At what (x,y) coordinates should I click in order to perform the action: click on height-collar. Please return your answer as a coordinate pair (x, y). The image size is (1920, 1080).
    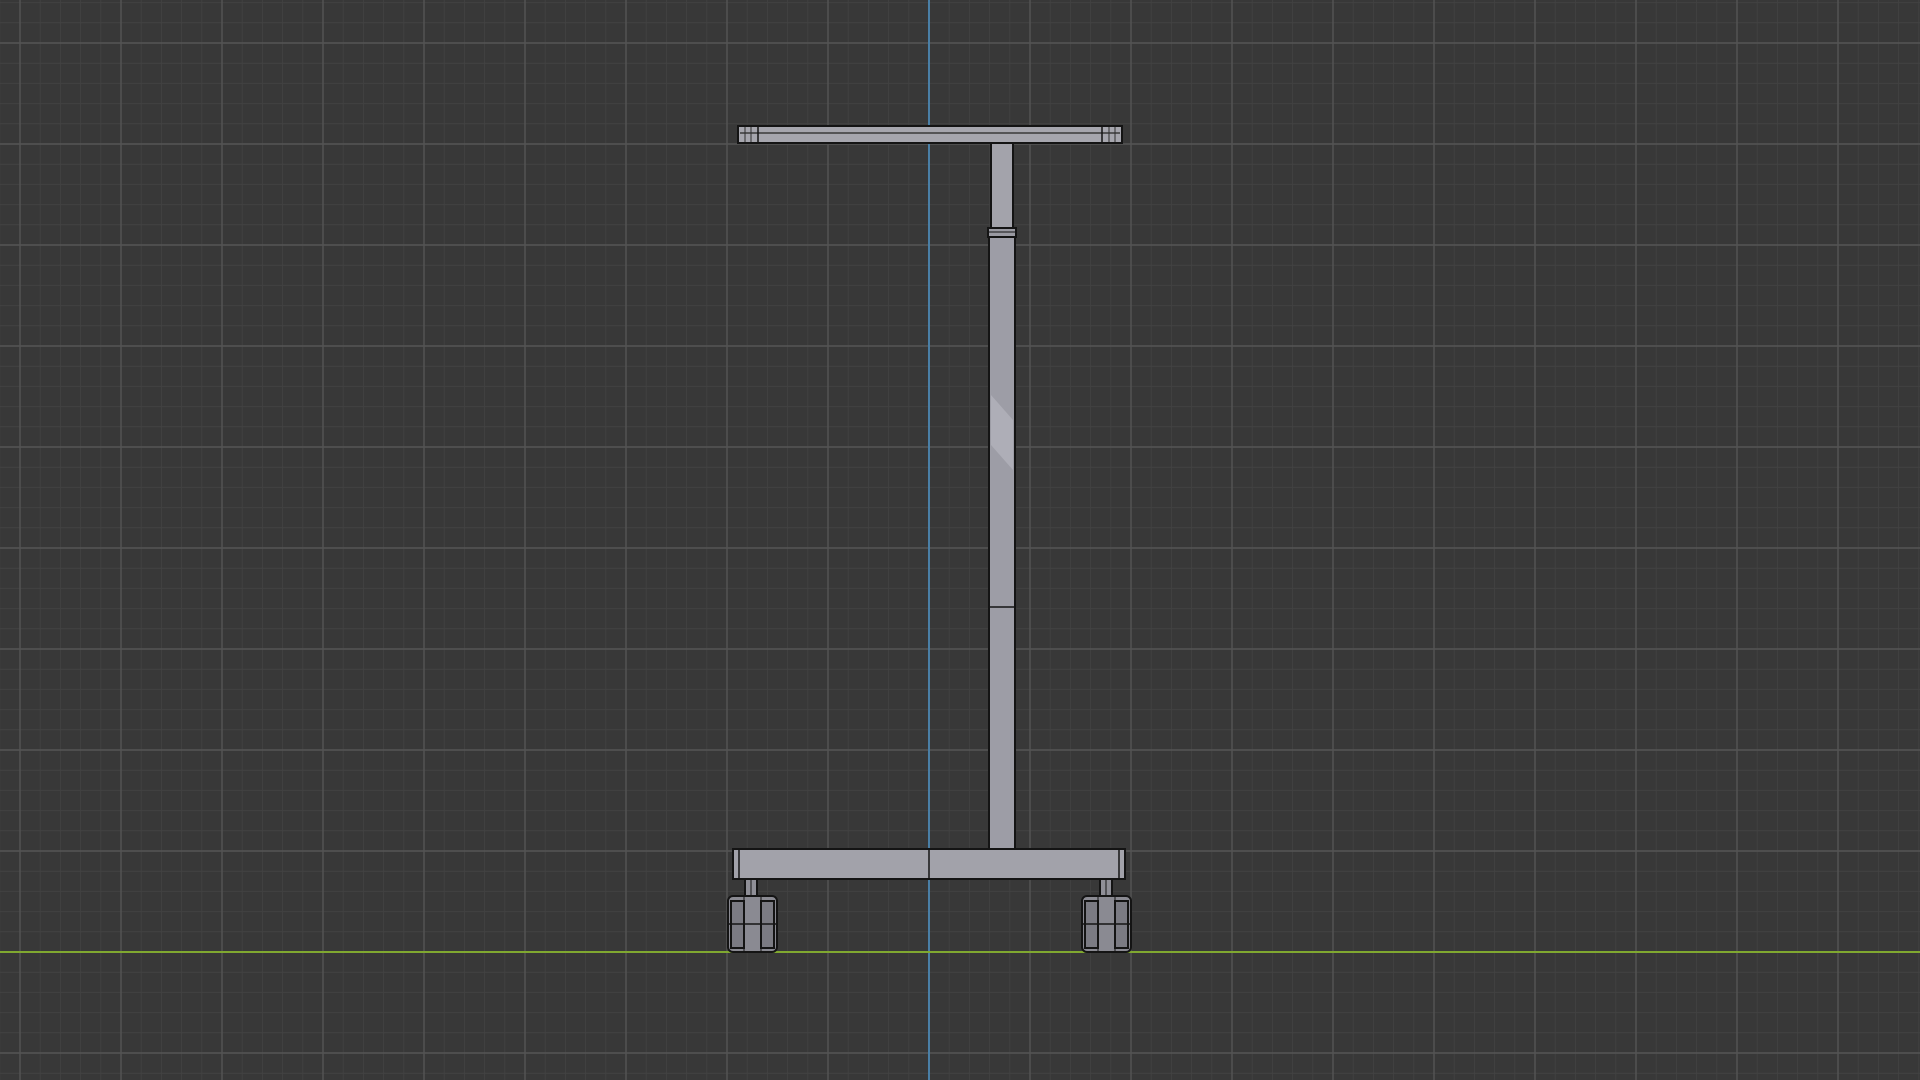
    Looking at the image, I should click on (1002, 232).